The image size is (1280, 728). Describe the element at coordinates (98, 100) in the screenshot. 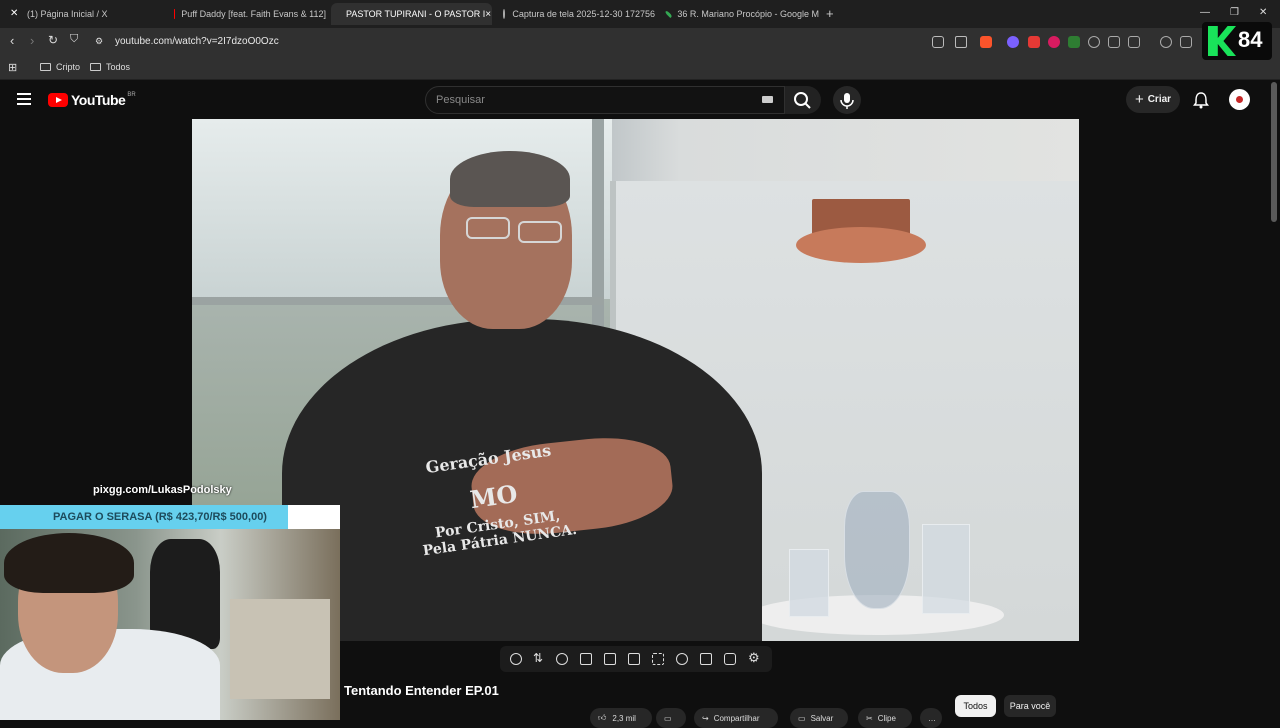

I see `logo-text: YouTube` at that location.